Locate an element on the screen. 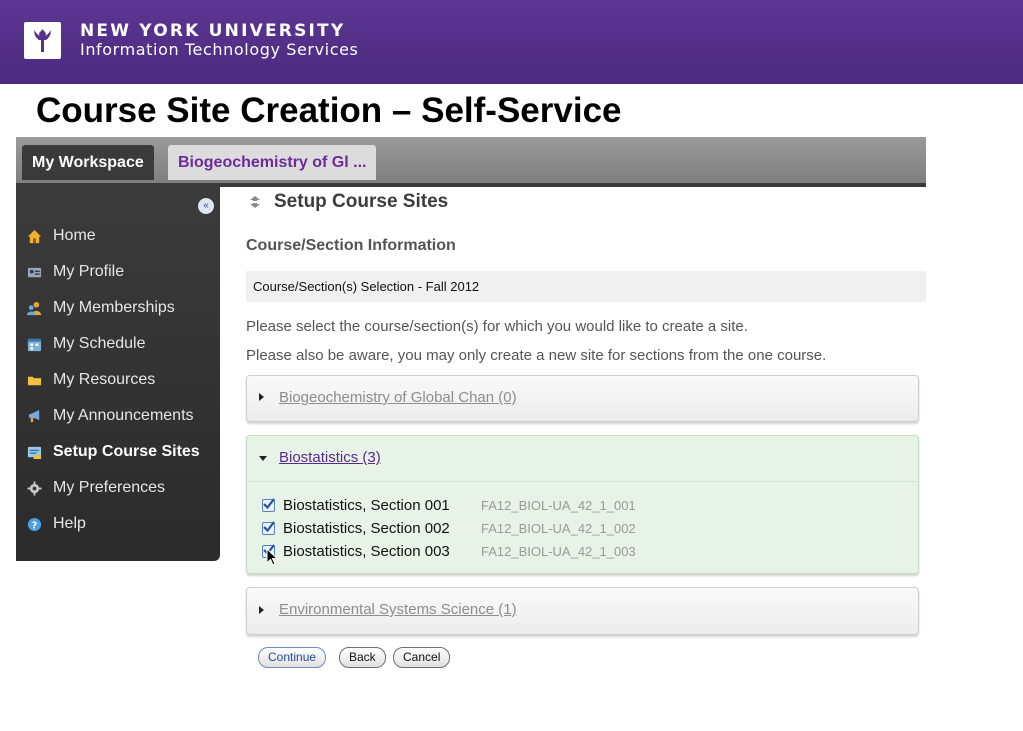 This screenshot has width=1023, height=731. torch-icon is located at coordinates (42, 40).